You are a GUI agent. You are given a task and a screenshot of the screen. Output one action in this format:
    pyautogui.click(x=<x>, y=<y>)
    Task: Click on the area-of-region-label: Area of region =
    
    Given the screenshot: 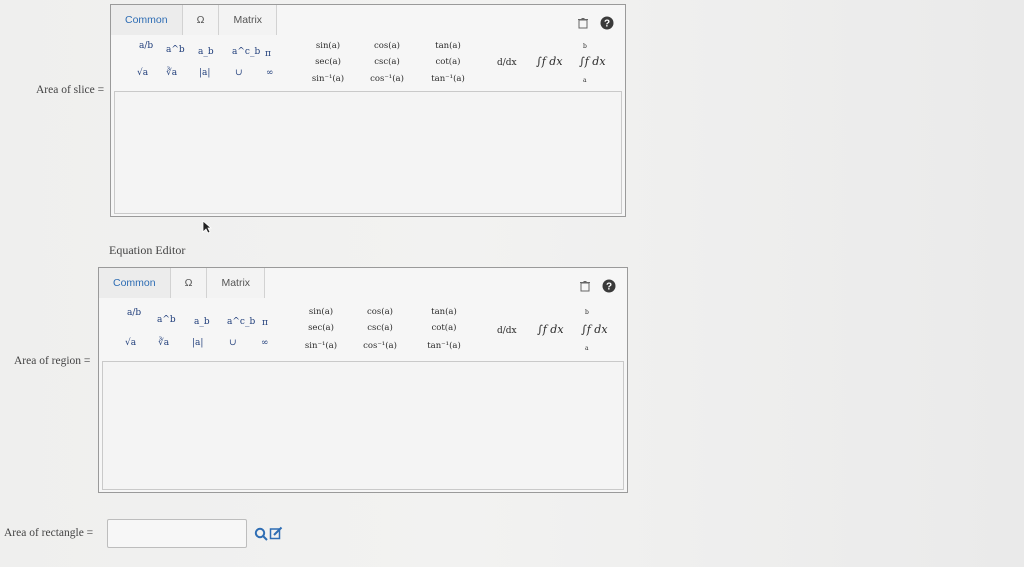 What is the action you would take?
    pyautogui.click(x=52, y=361)
    